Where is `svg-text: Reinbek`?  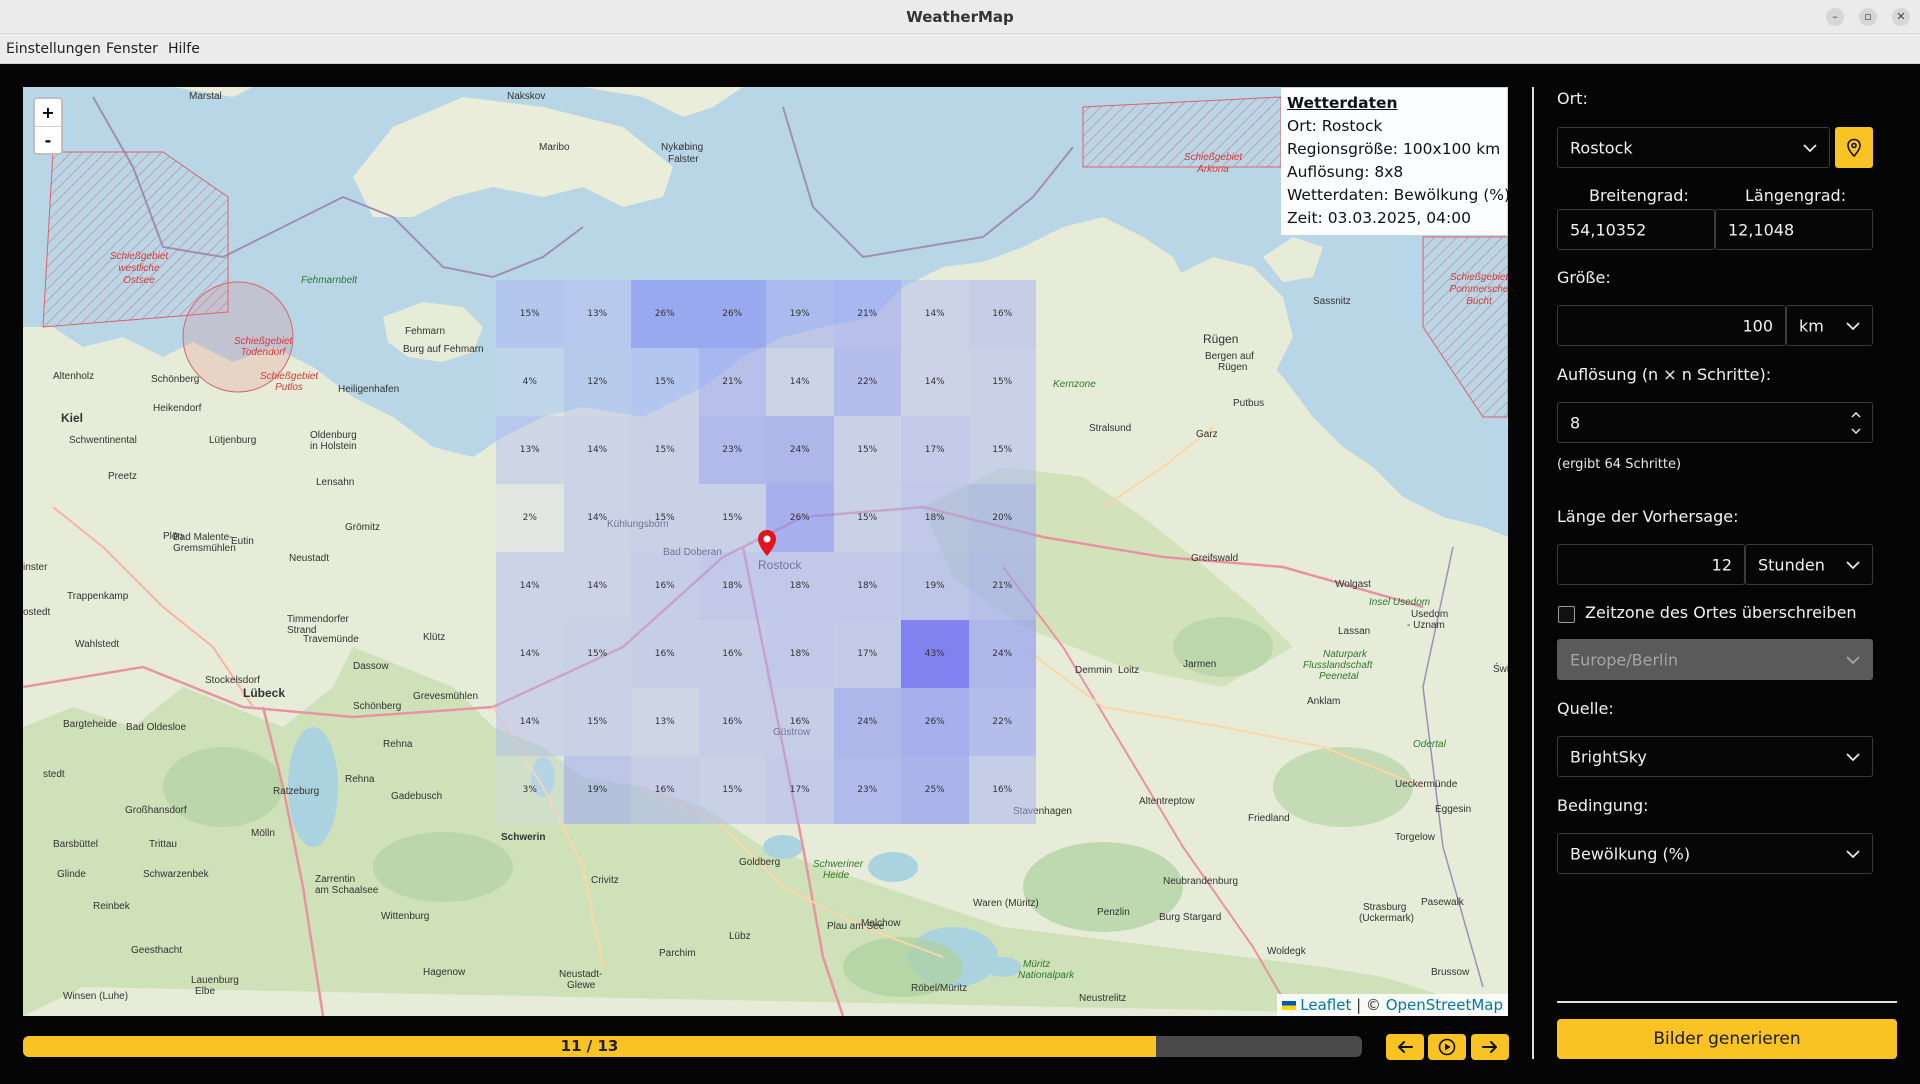
svg-text: Reinbek is located at coordinates (112, 906).